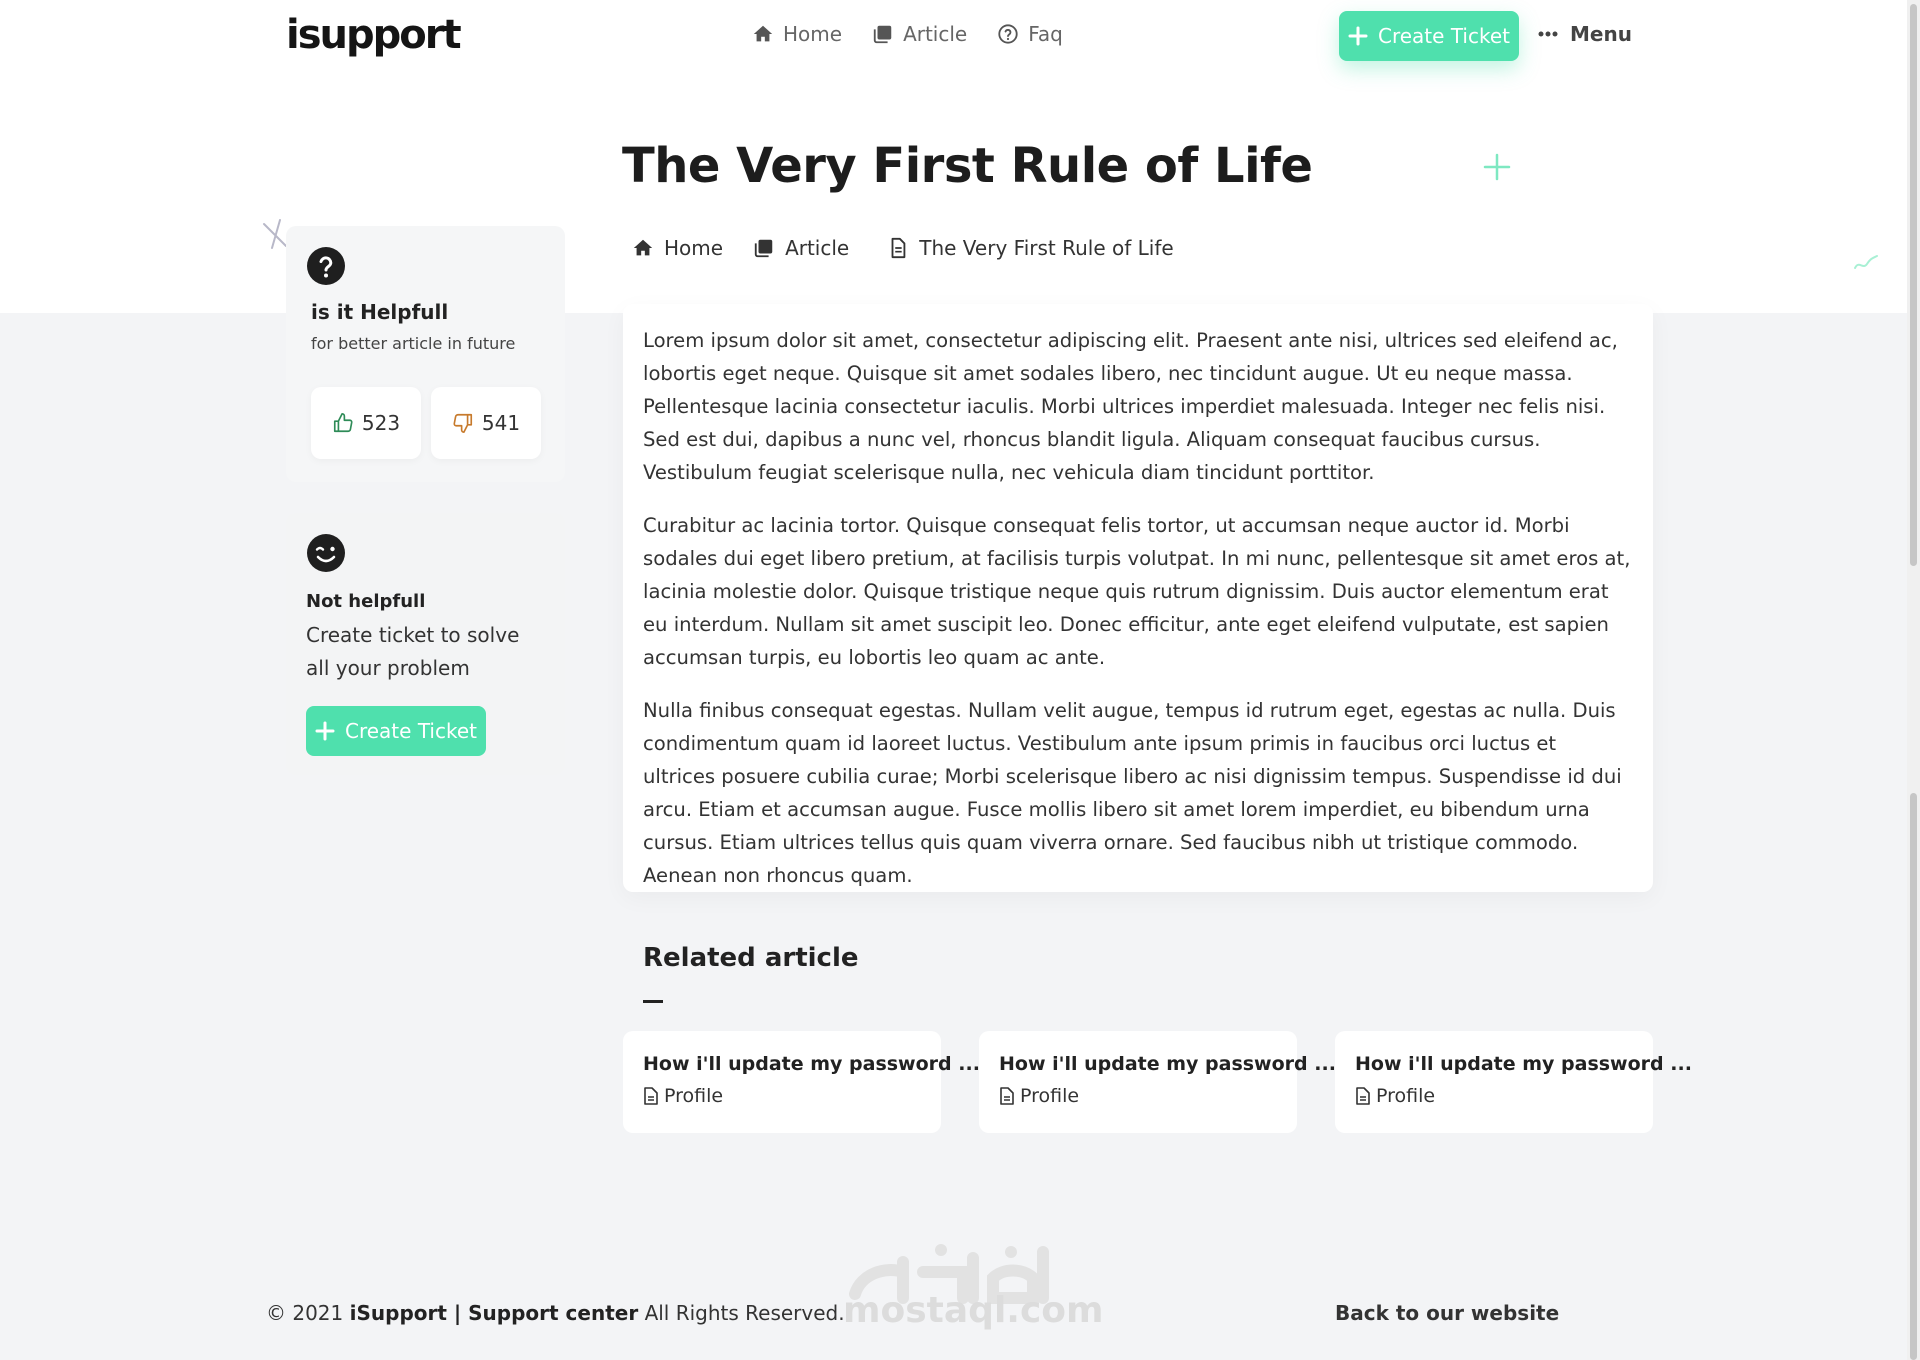  What do you see at coordinates (1866, 262) in the screenshot?
I see `squiggle-decoration-icon` at bounding box center [1866, 262].